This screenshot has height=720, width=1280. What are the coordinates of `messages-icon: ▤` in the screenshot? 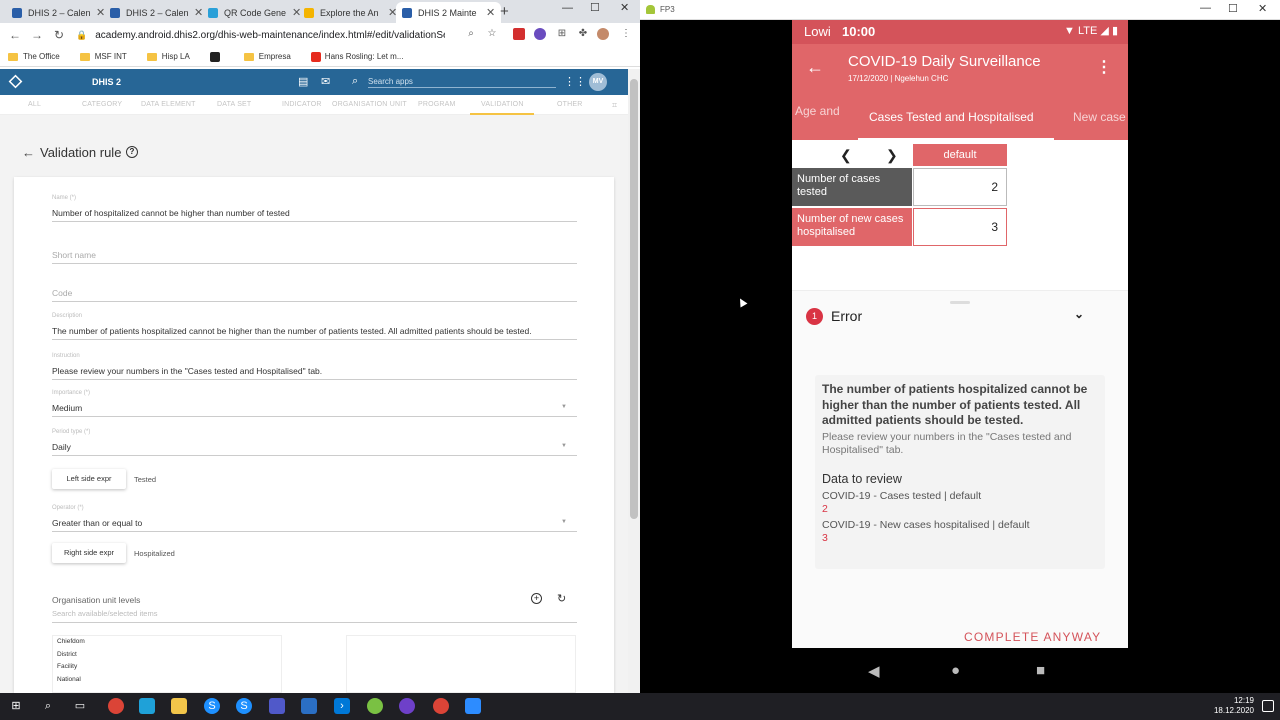 It's located at (303, 81).